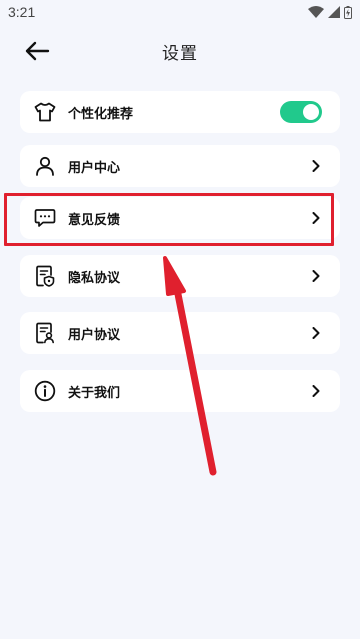 The height and width of the screenshot is (639, 360). Describe the element at coordinates (45, 166) in the screenshot. I see `person-icon` at that location.